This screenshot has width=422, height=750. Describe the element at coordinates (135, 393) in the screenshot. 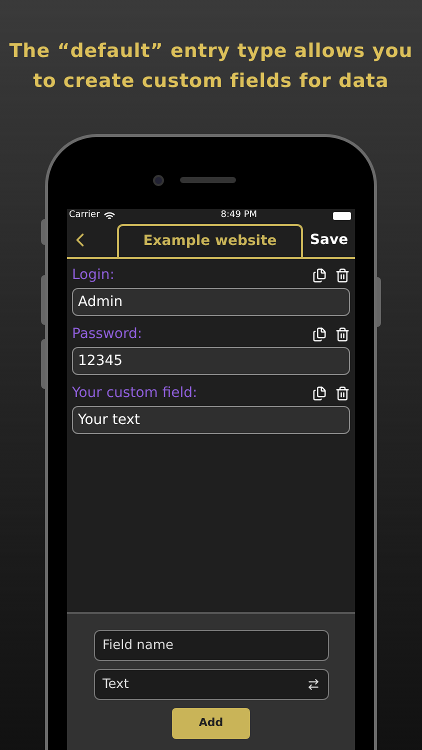

I see `field-label: Your custom field:` at that location.